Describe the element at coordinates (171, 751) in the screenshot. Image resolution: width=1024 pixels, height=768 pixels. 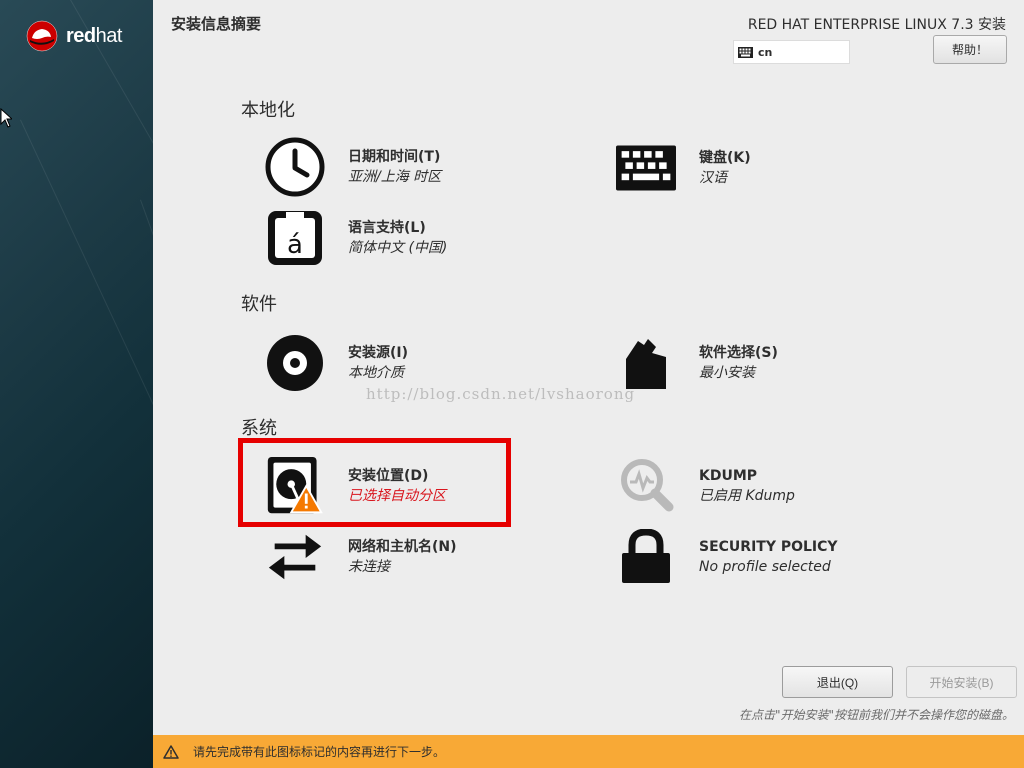
I see `warning-icon` at that location.